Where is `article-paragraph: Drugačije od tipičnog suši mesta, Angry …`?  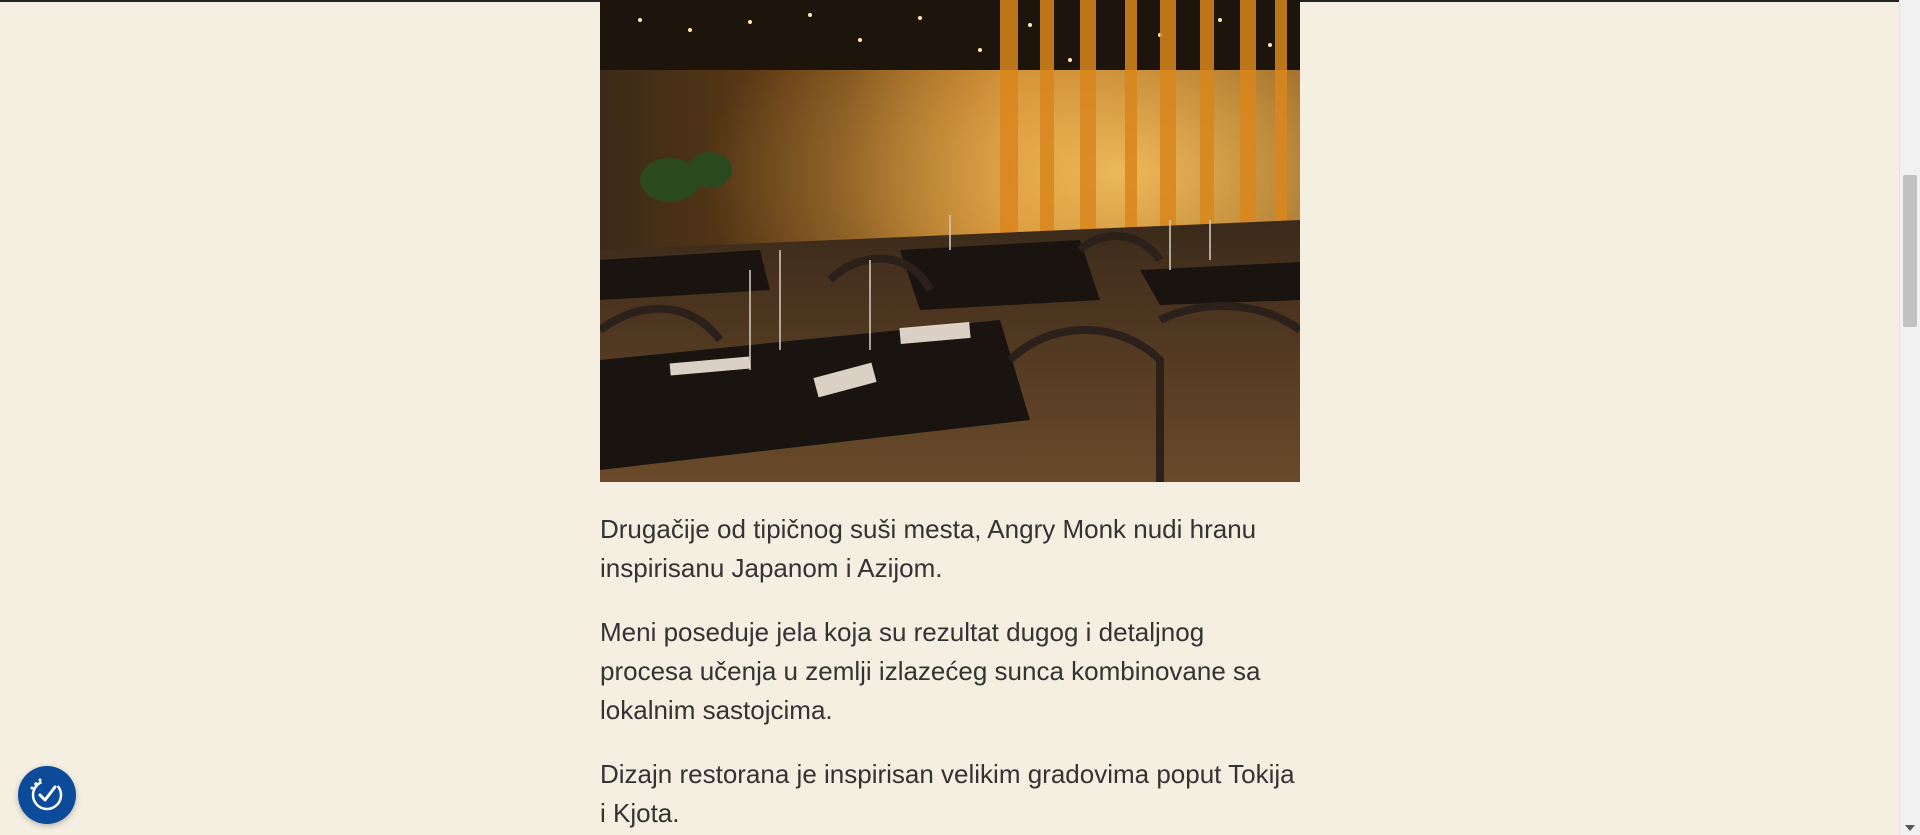 article-paragraph: Drugačije od tipičnog suši mesta, Angry … is located at coordinates (928, 548).